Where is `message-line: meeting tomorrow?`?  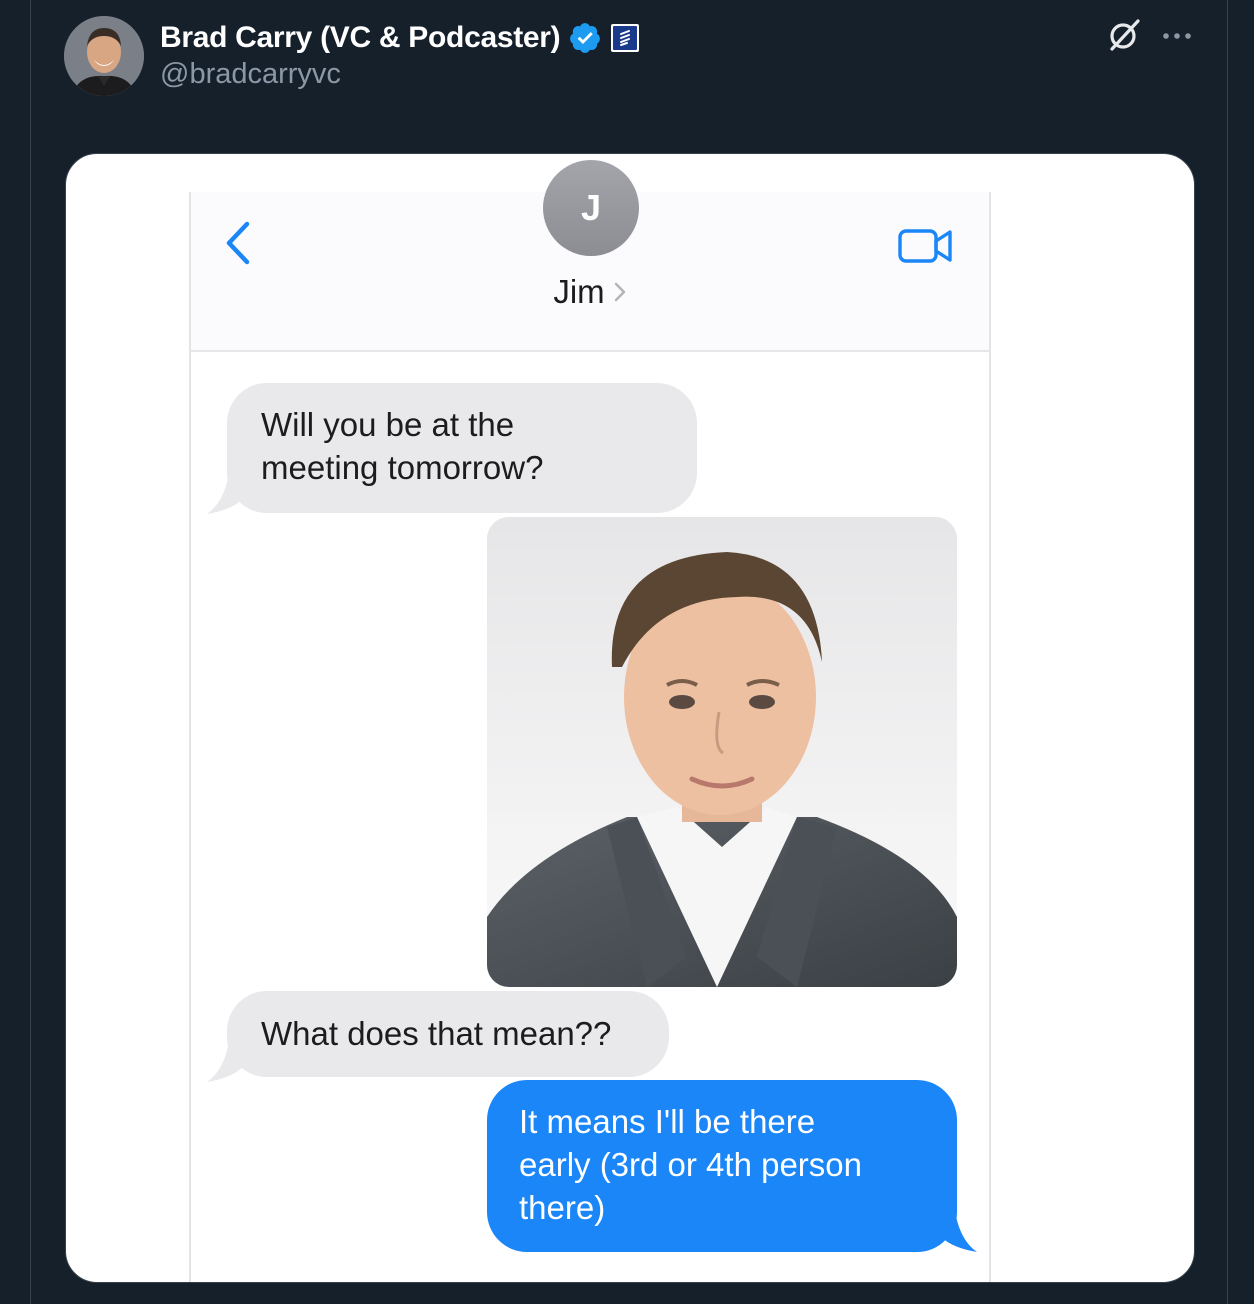 message-line: meeting tomorrow? is located at coordinates (402, 467).